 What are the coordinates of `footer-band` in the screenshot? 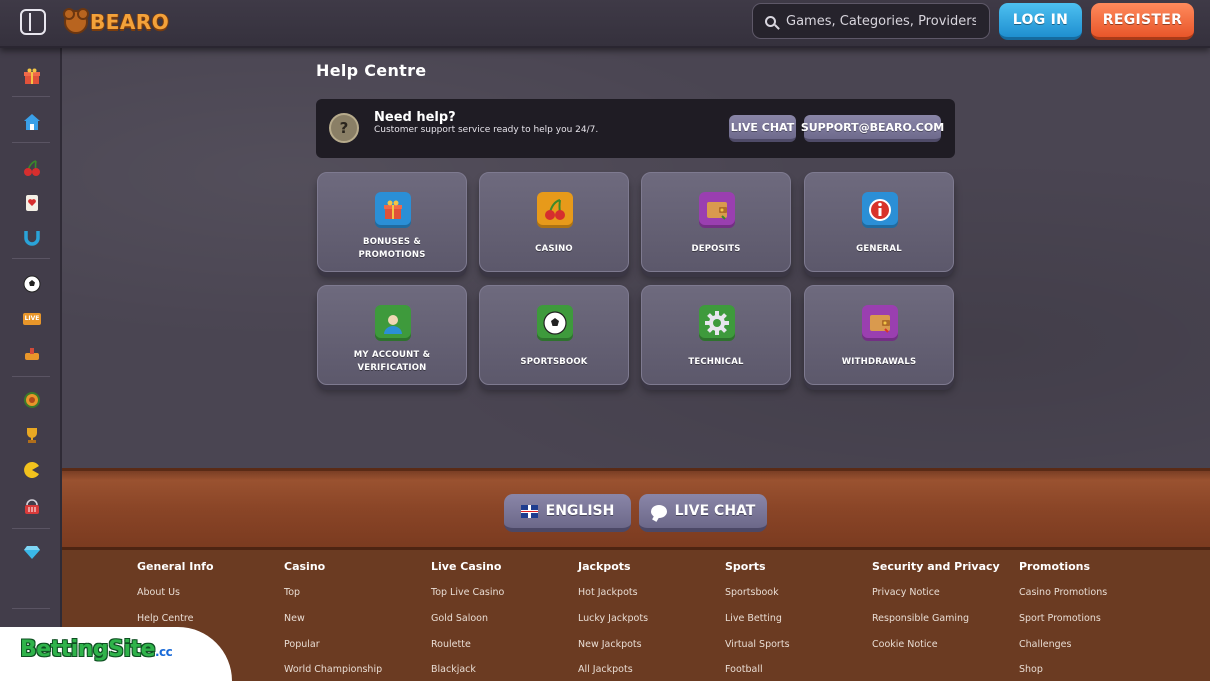 It's located at (636, 509).